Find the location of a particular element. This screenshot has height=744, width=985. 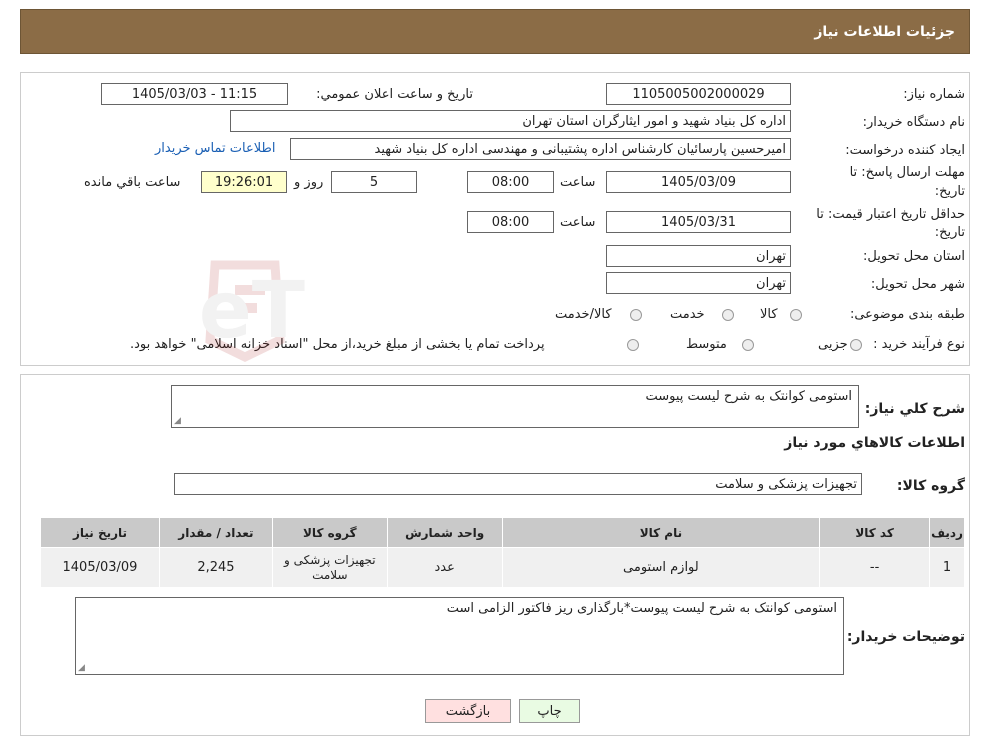

validity-time-label: ساعت is located at coordinates (578, 222).